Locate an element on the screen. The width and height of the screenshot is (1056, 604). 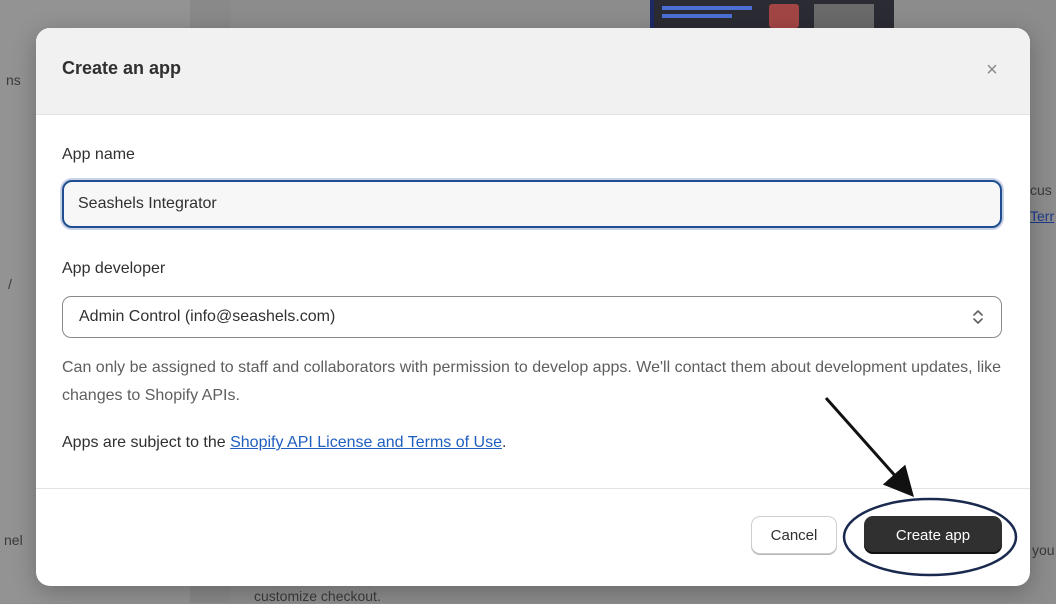
background-link-fragment: Terr is located at coordinates (1042, 216).